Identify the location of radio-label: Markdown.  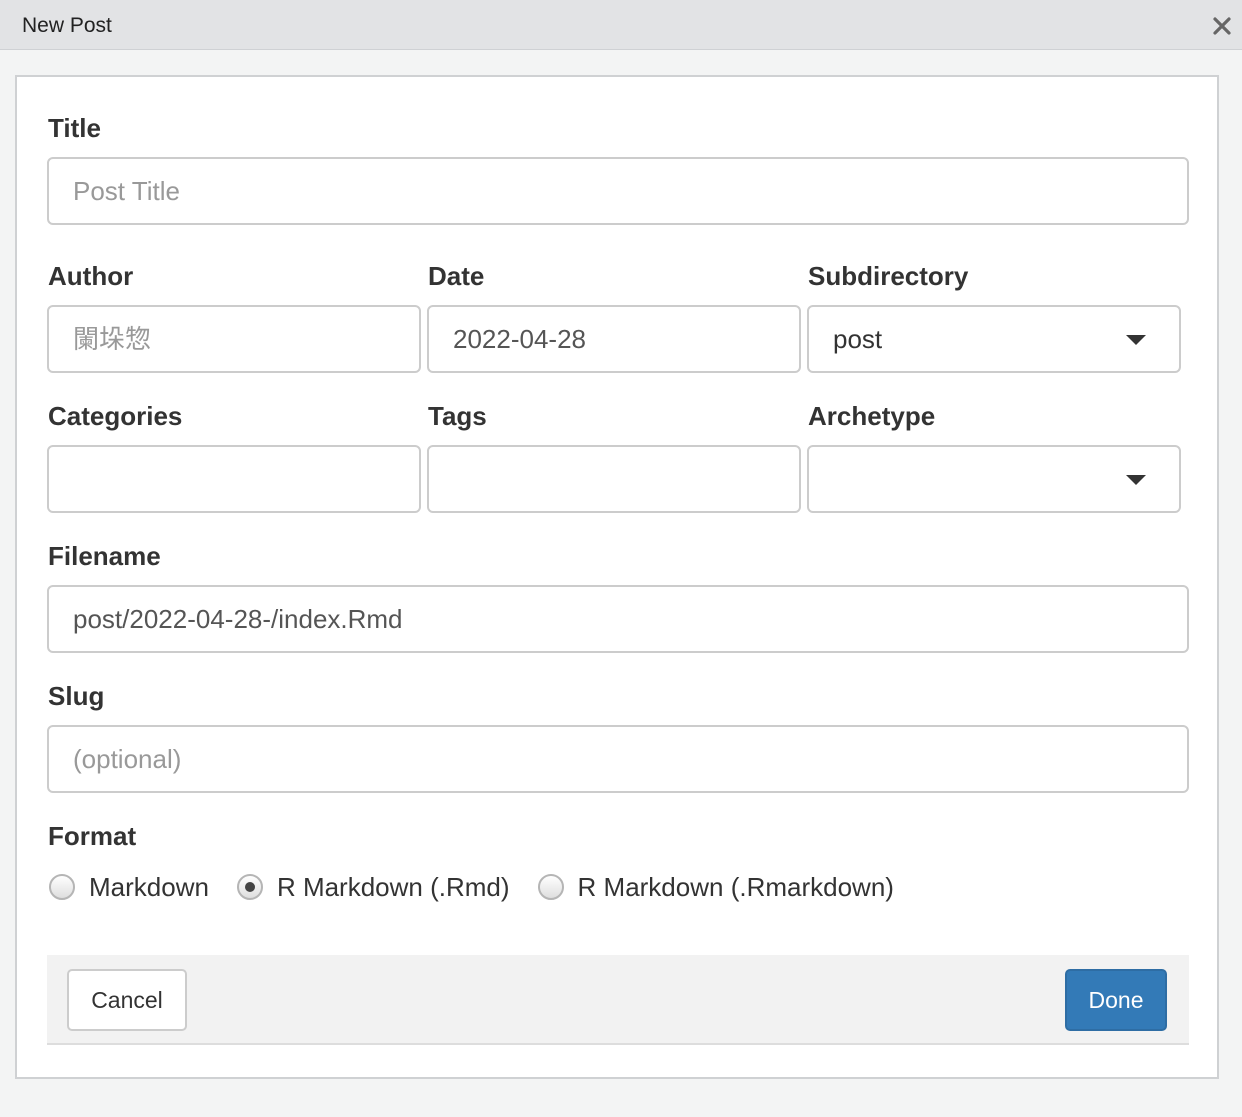
(149, 886).